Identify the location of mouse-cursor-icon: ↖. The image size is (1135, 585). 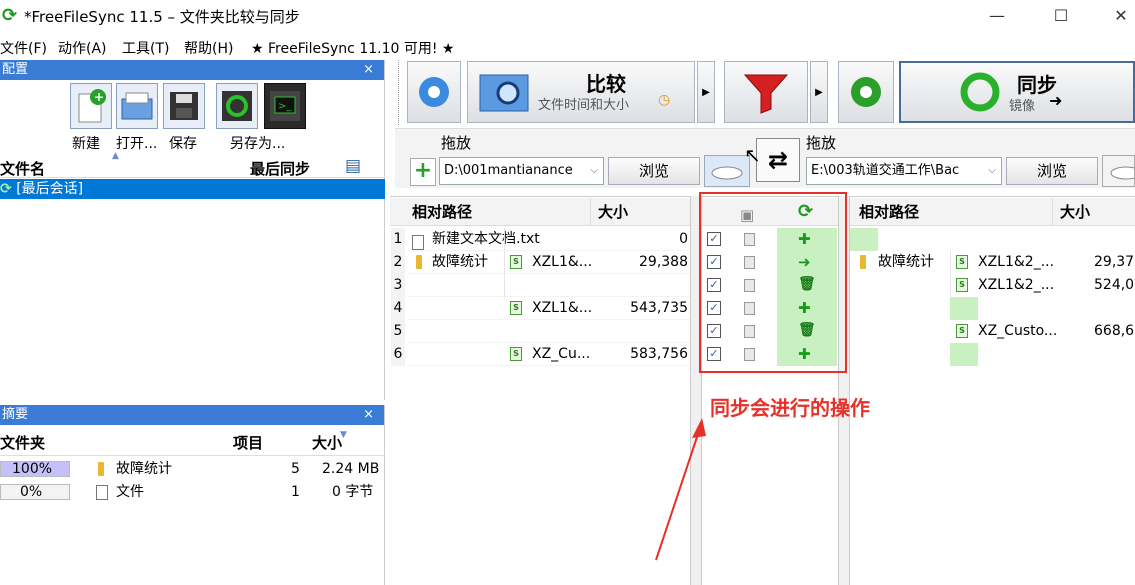
(752, 155).